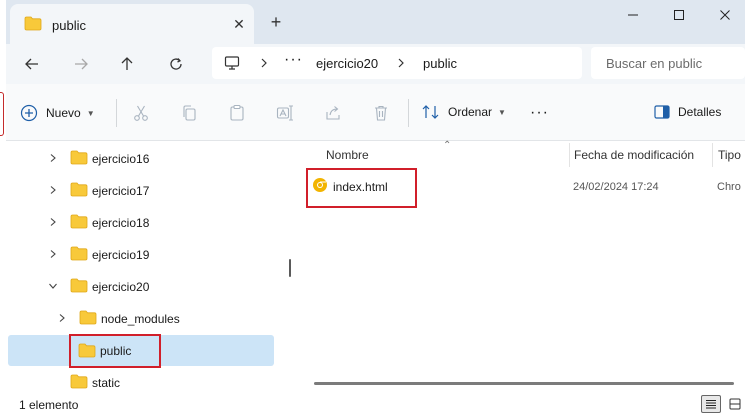  I want to click on minimize-button, so click(633, 15).